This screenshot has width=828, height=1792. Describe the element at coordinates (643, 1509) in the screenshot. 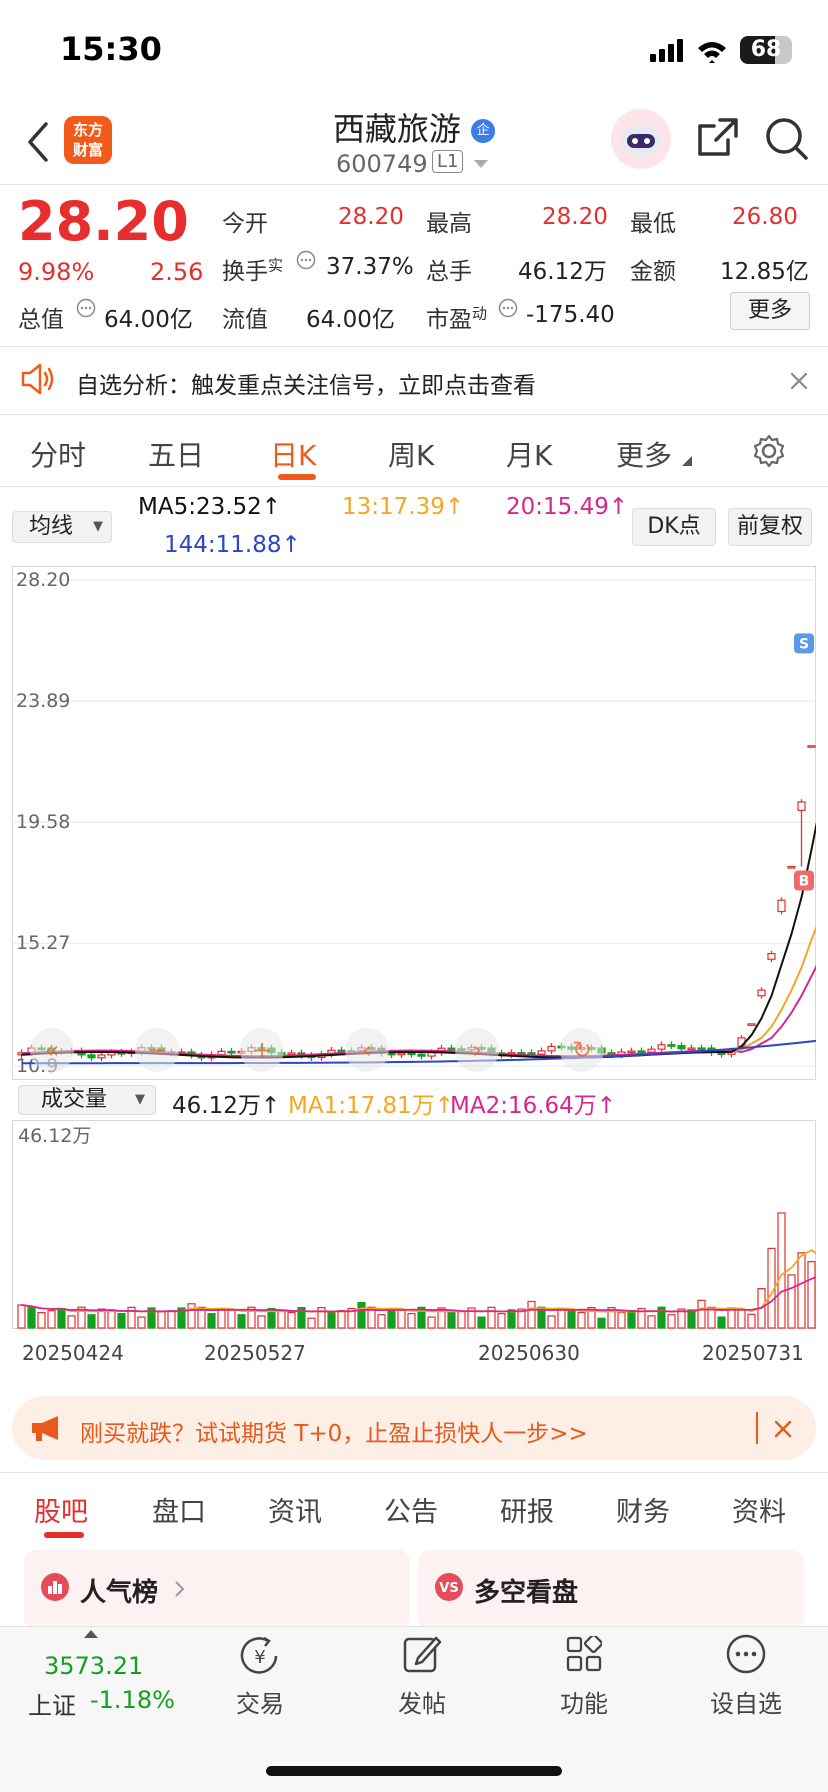

I see `tab-financials: 财务` at that location.